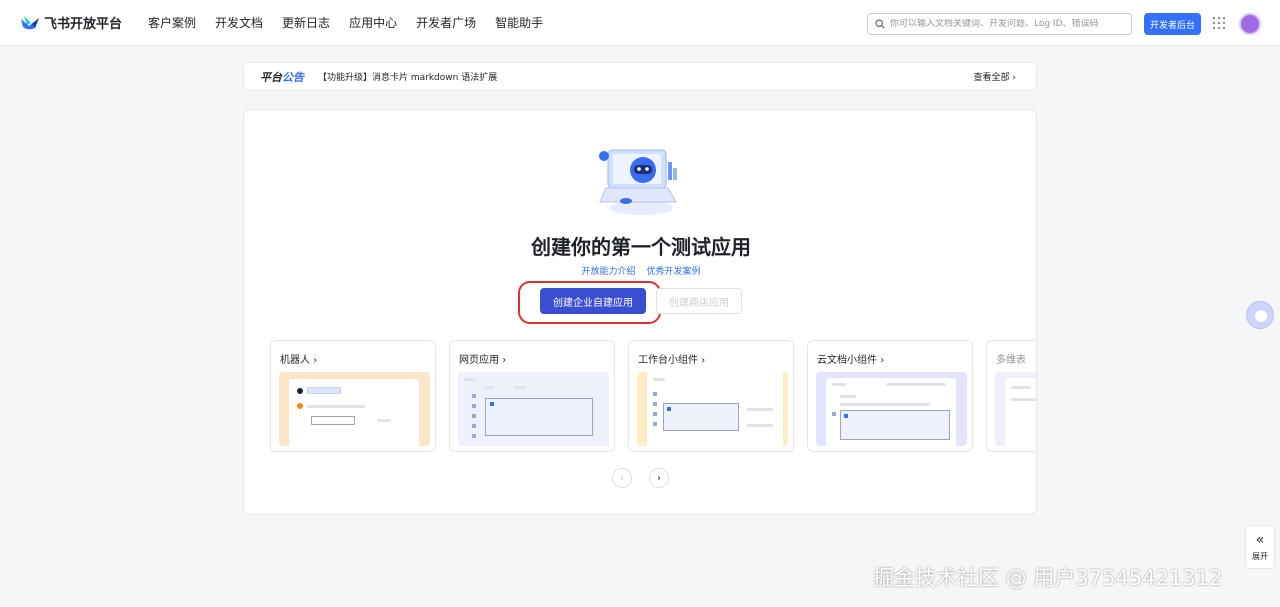  I want to click on card-title: 网页应用 ›, so click(483, 360).